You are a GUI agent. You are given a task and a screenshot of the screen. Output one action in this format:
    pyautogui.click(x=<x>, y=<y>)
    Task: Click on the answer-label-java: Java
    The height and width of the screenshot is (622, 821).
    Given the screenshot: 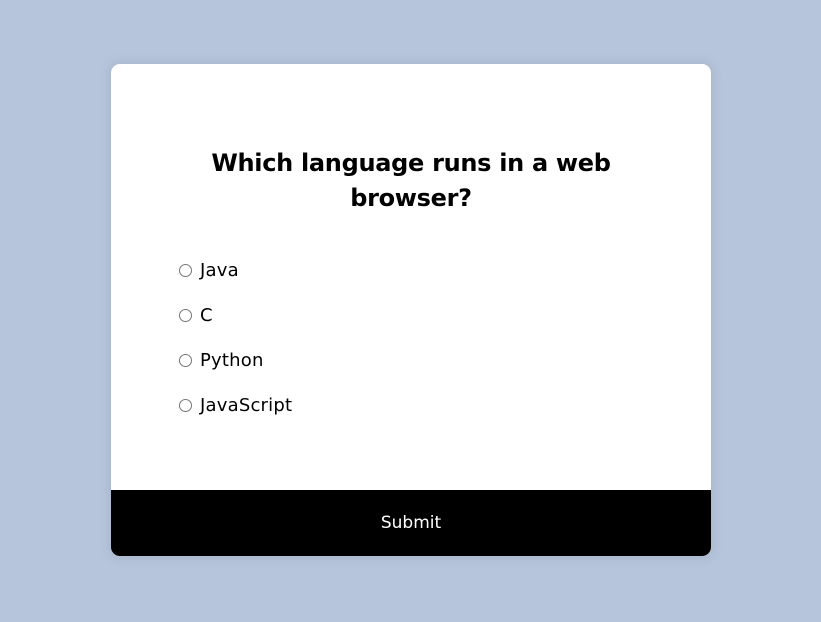 What is the action you would take?
    pyautogui.click(x=219, y=271)
    